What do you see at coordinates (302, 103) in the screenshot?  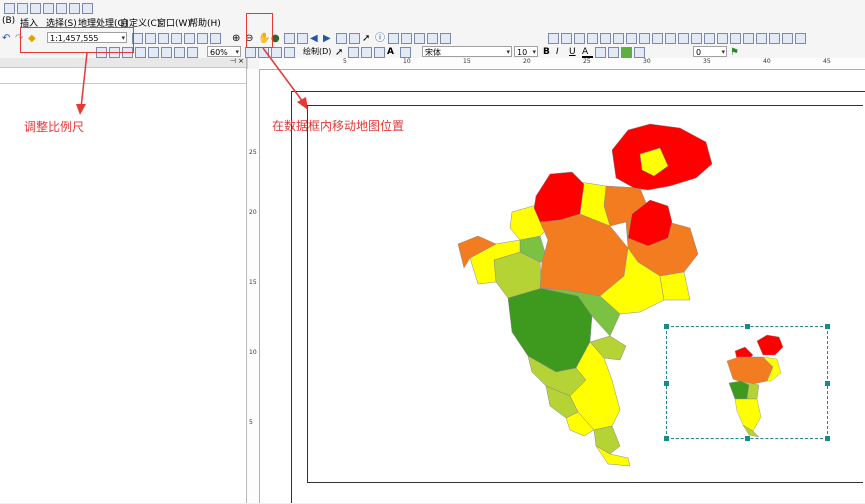 I see `pan-callout-arrowhead` at bounding box center [302, 103].